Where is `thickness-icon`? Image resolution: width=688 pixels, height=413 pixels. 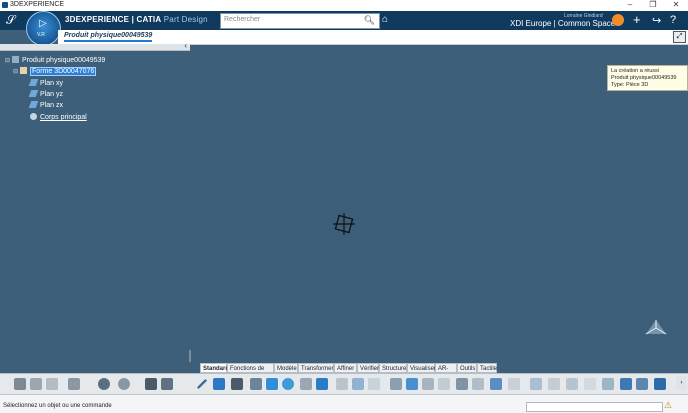 thickness-icon is located at coordinates (462, 384).